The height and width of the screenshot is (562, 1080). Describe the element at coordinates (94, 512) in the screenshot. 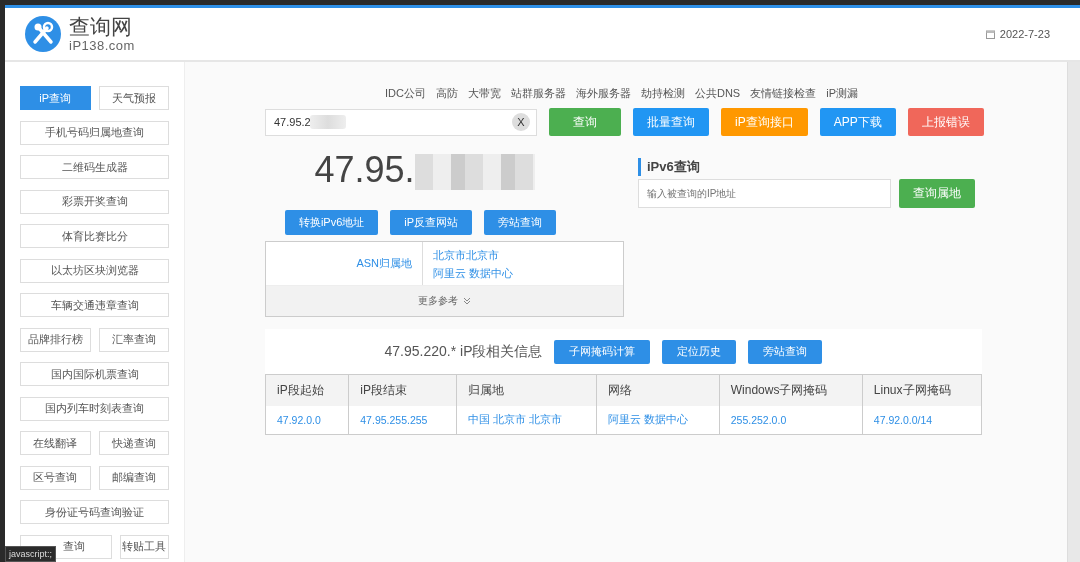

I see `sidebar-item: 身份证号码查询验证` at that location.